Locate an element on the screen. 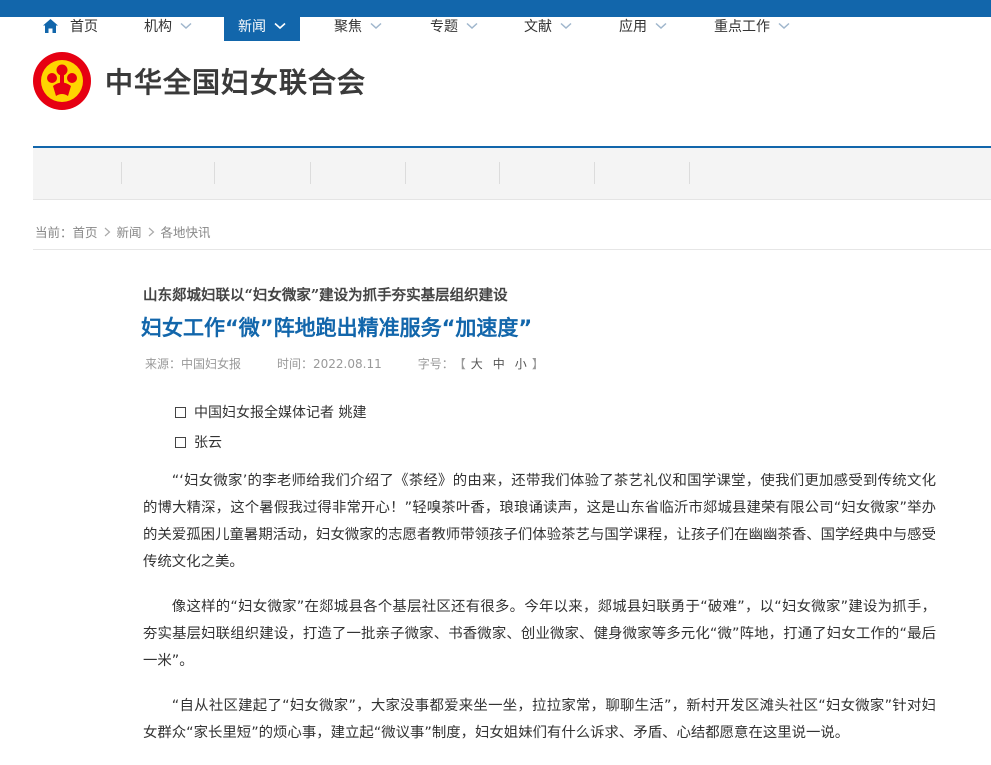  font-size-label: 字号： is located at coordinates (435, 364).